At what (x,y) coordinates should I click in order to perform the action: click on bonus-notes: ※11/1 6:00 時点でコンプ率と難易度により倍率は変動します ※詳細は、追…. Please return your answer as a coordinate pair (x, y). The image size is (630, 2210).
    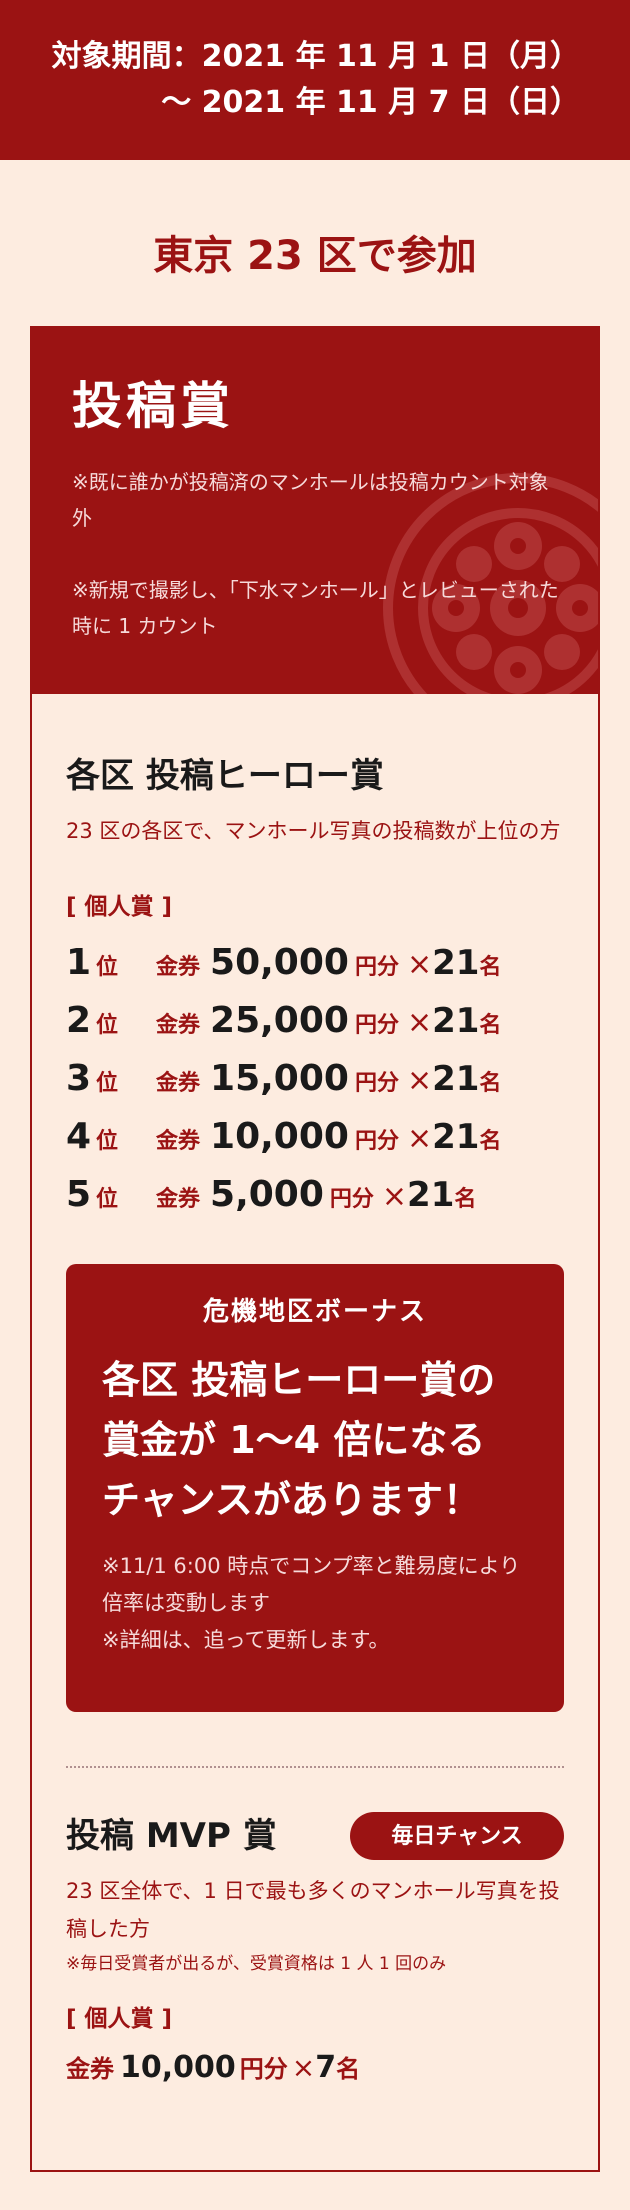
    Looking at the image, I should click on (315, 1603).